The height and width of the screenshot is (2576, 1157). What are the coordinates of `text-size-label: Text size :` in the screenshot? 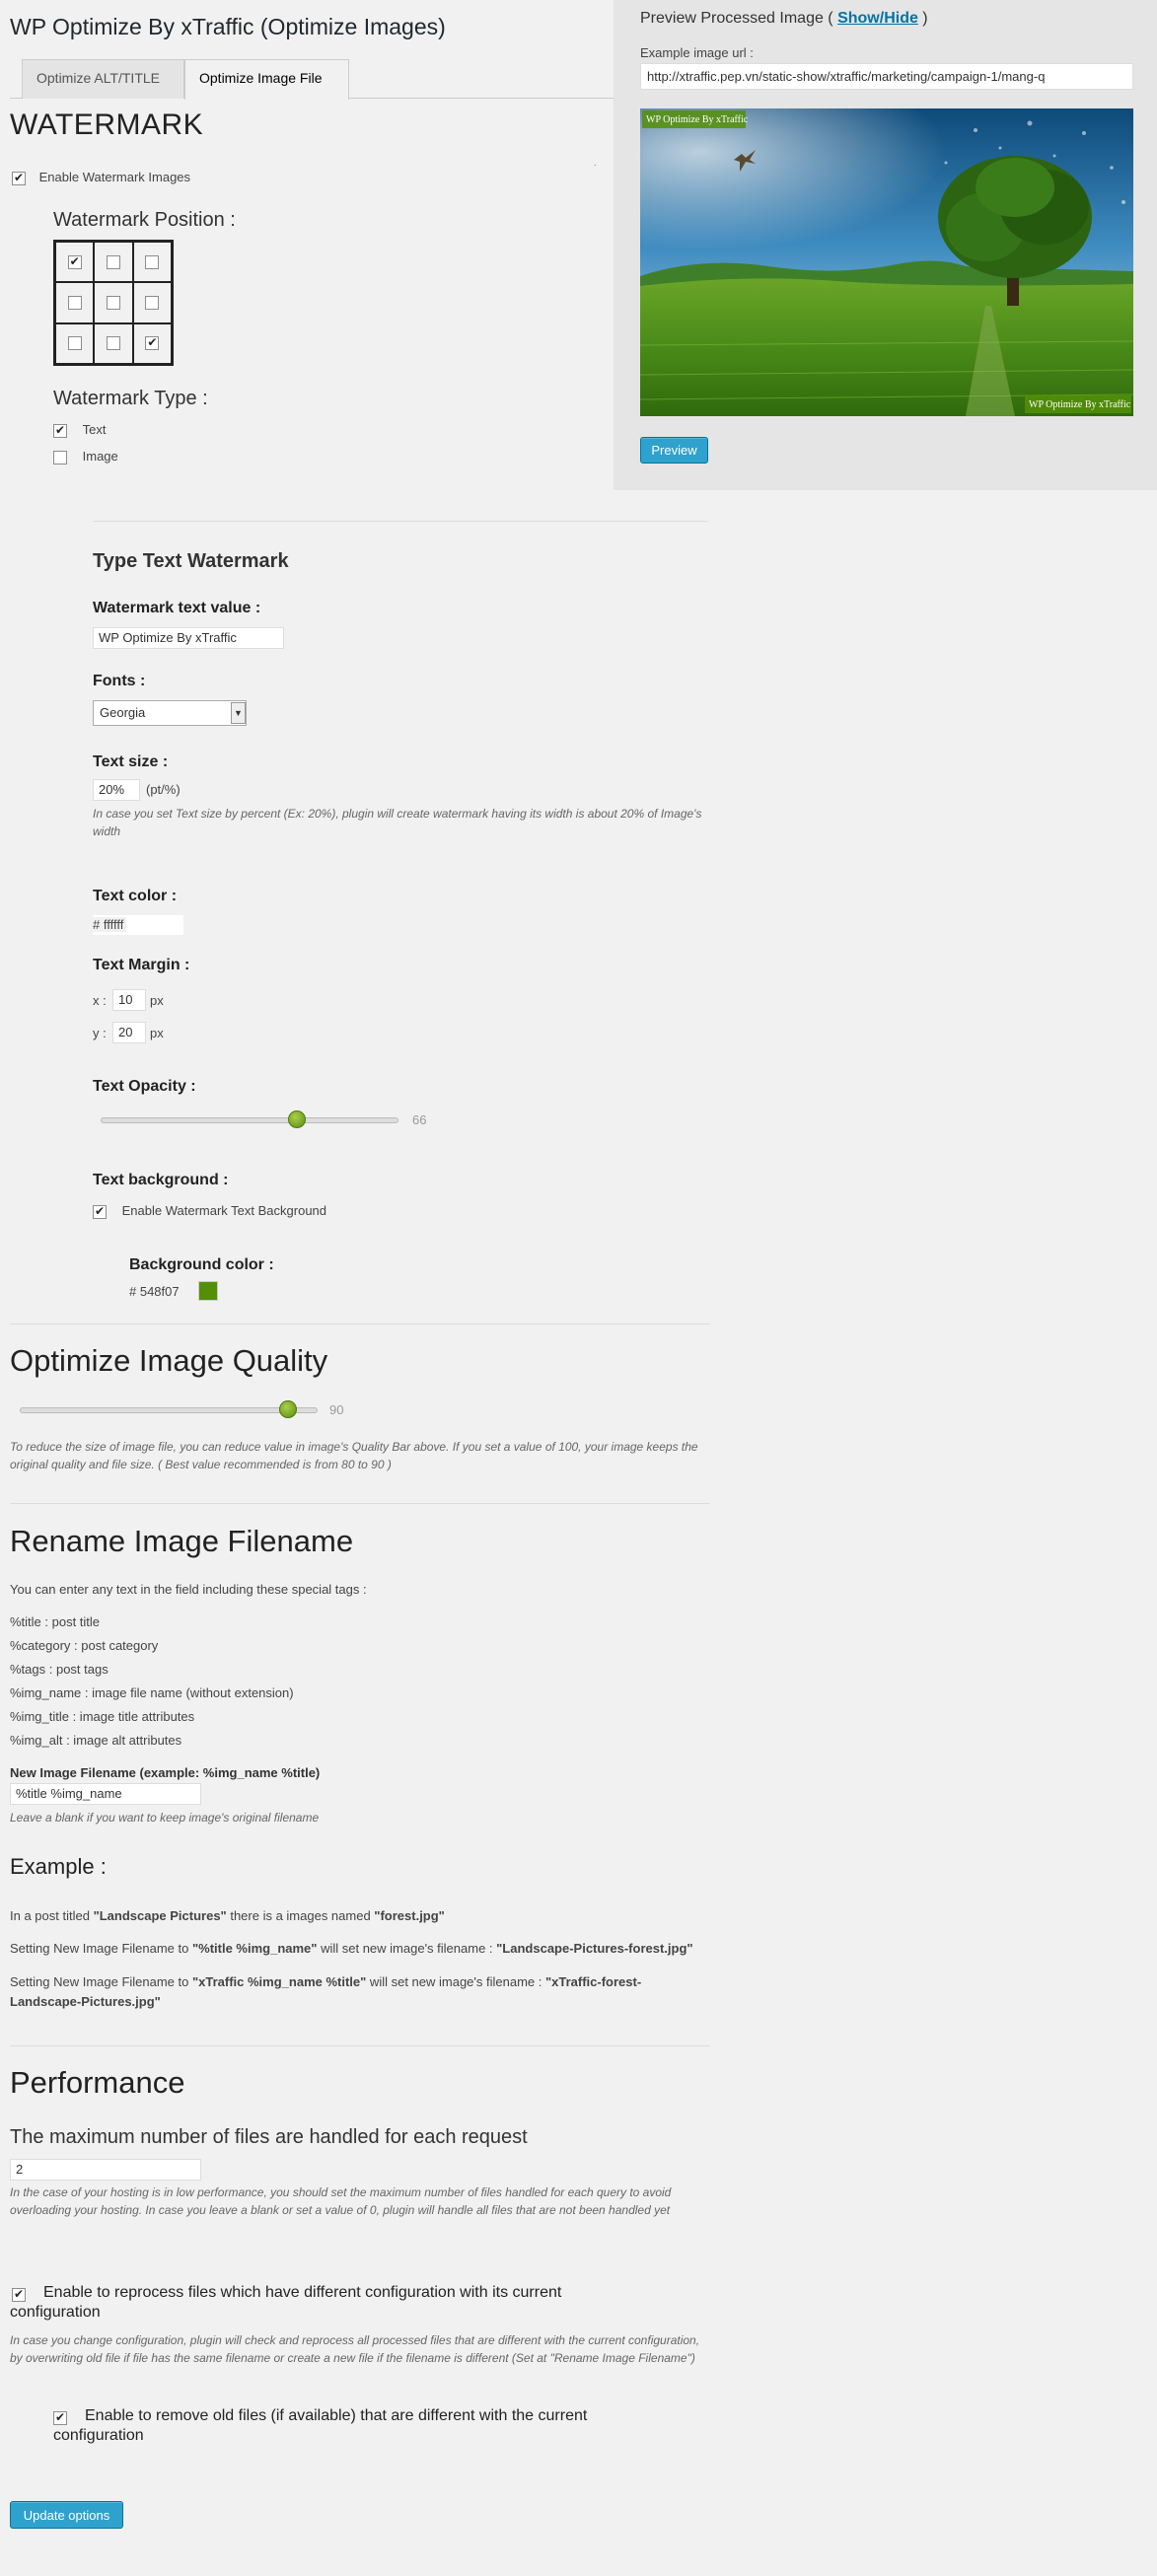 It's located at (131, 761).